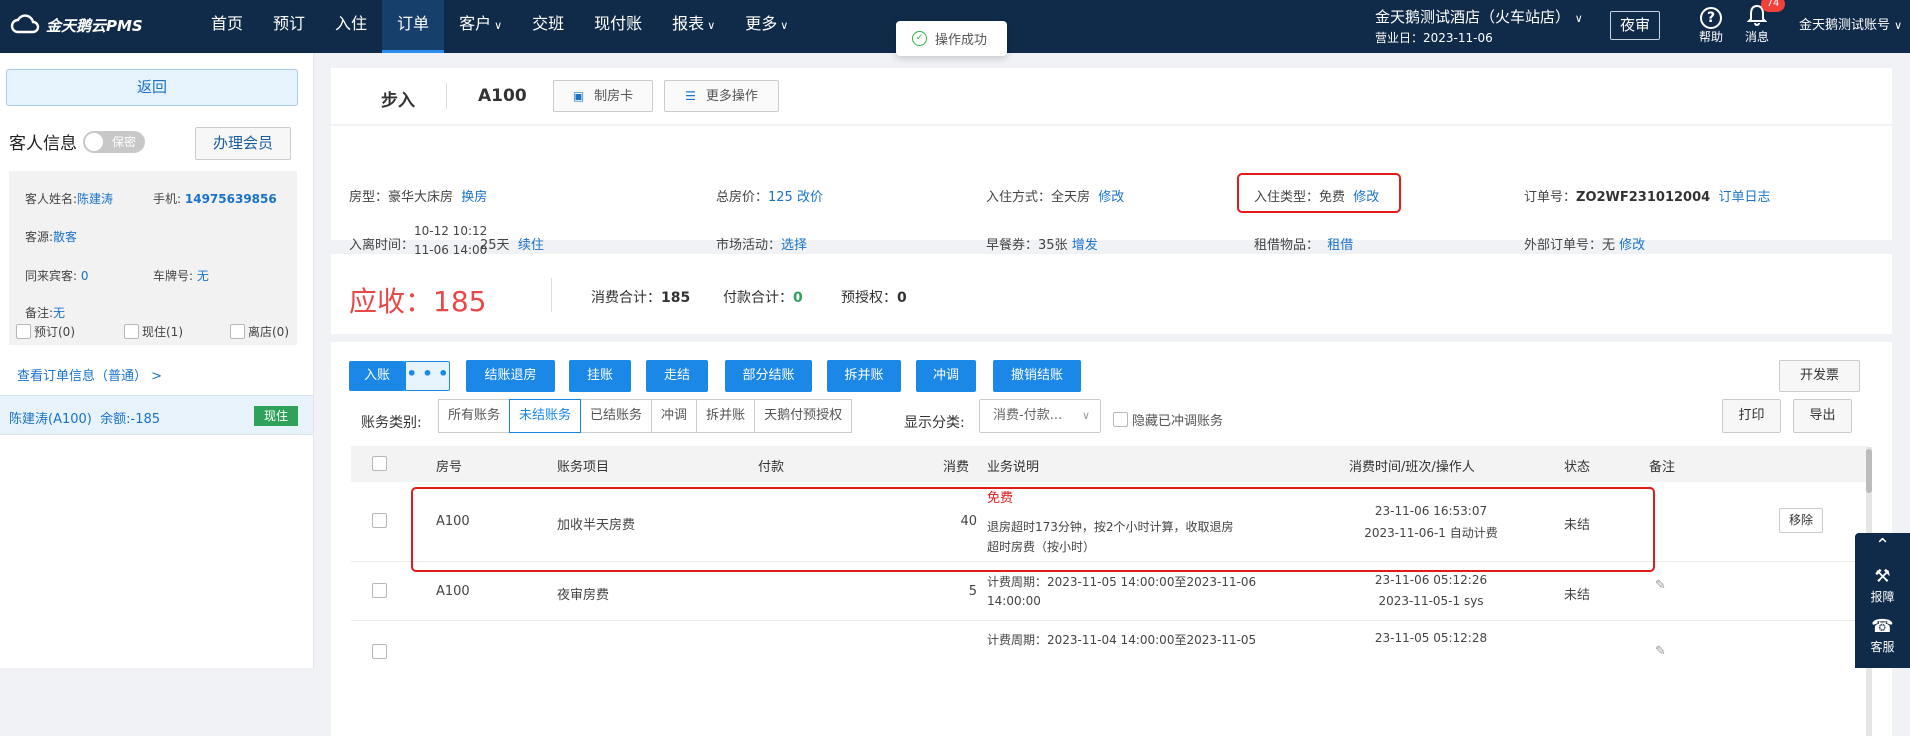  Describe the element at coordinates (76, 25) in the screenshot. I see `app-logo: 金天鹅云PMS` at that location.